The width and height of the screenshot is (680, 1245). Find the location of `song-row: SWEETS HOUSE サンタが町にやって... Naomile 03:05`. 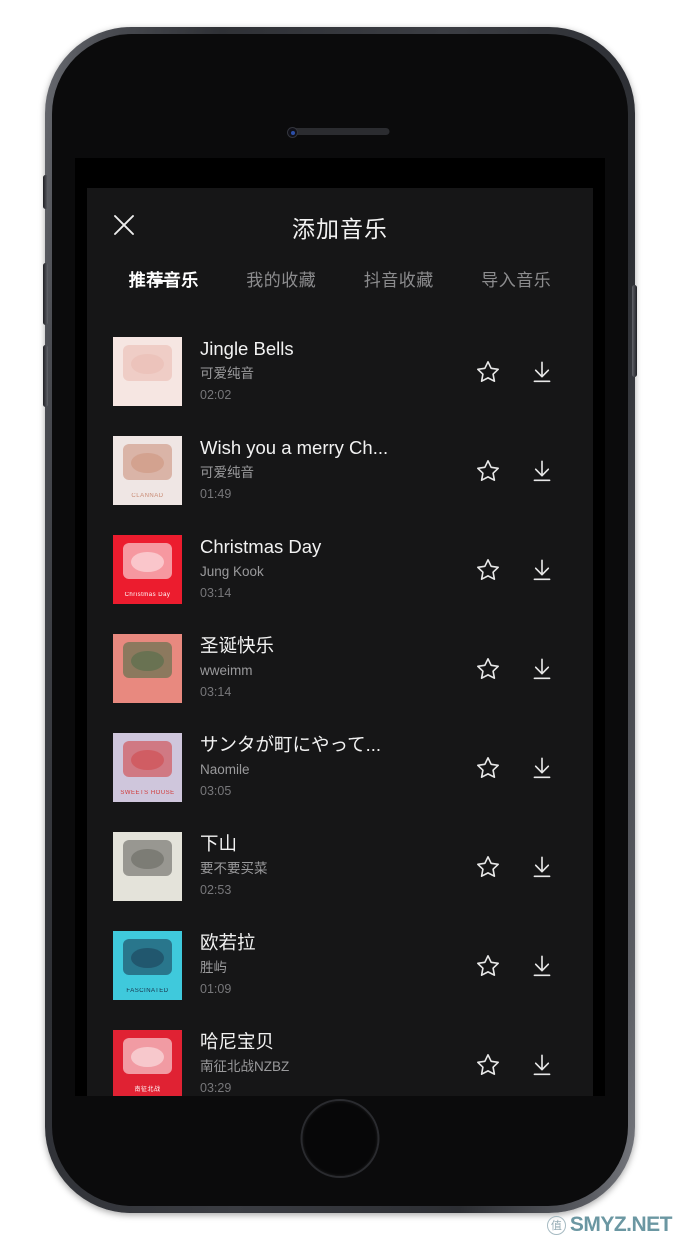

song-row: SWEETS HOUSE サンタが町にやって... Naomile 03:05 is located at coordinates (340, 767).